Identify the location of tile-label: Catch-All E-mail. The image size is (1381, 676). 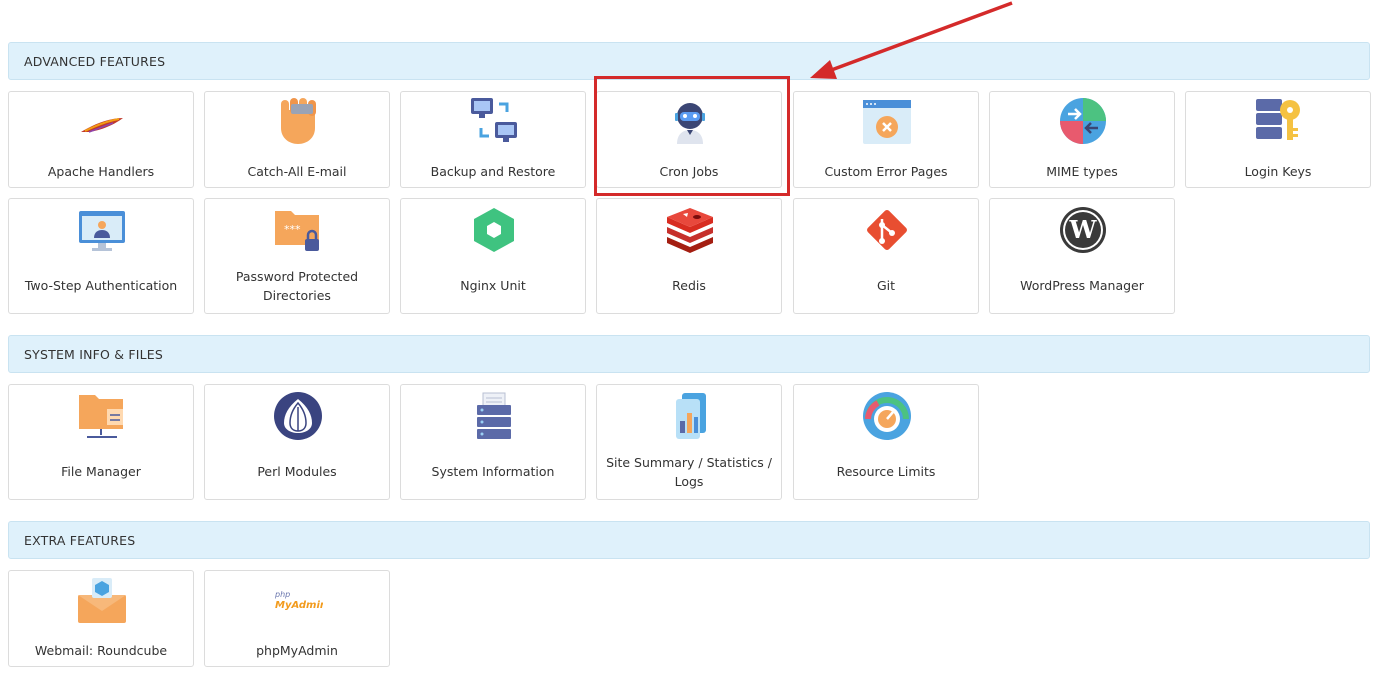
(297, 171).